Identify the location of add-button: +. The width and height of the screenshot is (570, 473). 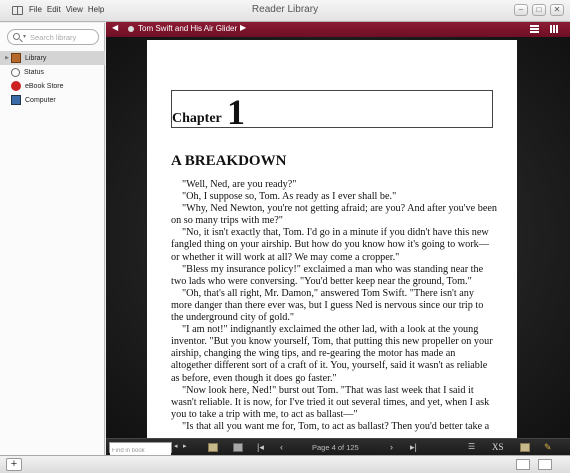
(14, 464).